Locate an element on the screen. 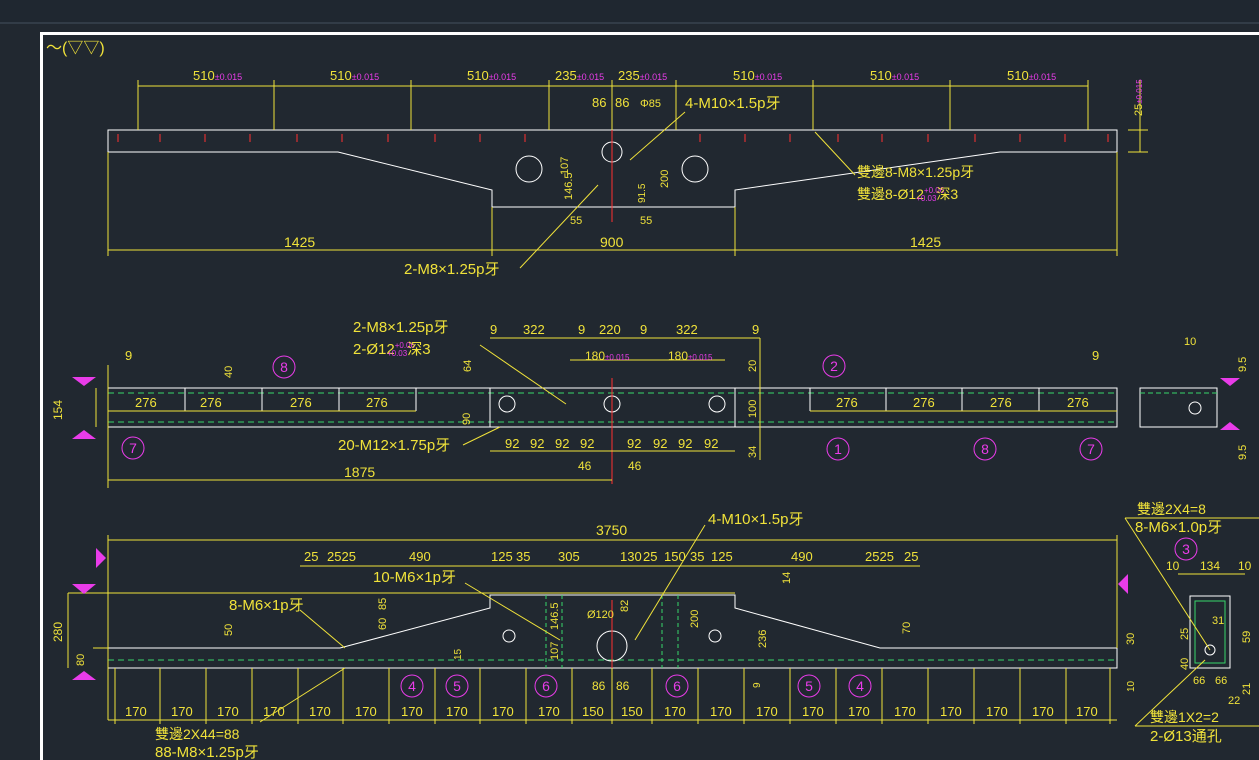  bot-170-3: 170 is located at coordinates (228, 711).